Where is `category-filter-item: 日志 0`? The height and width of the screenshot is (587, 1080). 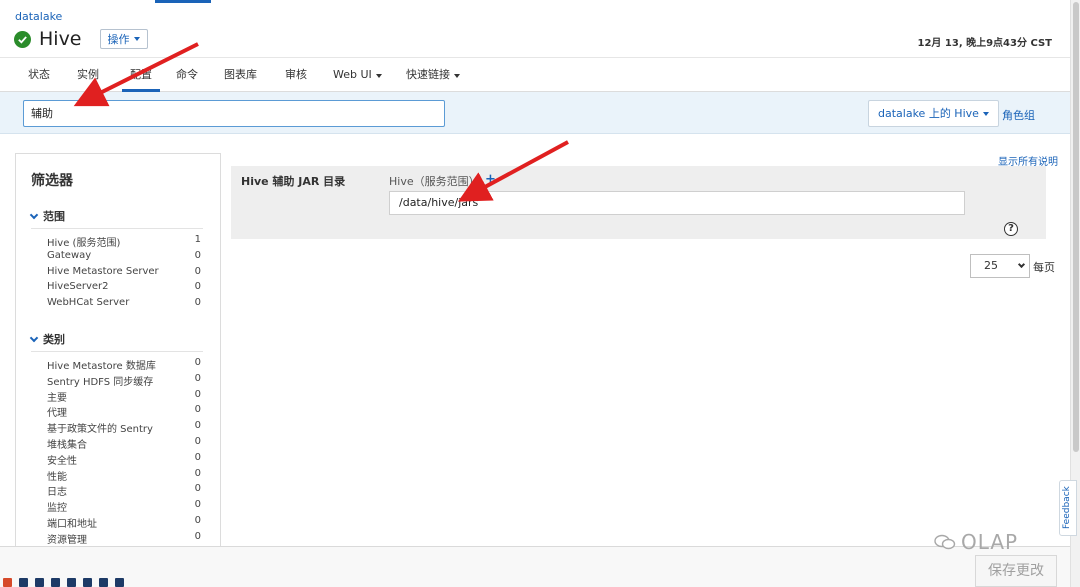 category-filter-item: 日志 0 is located at coordinates (124, 490).